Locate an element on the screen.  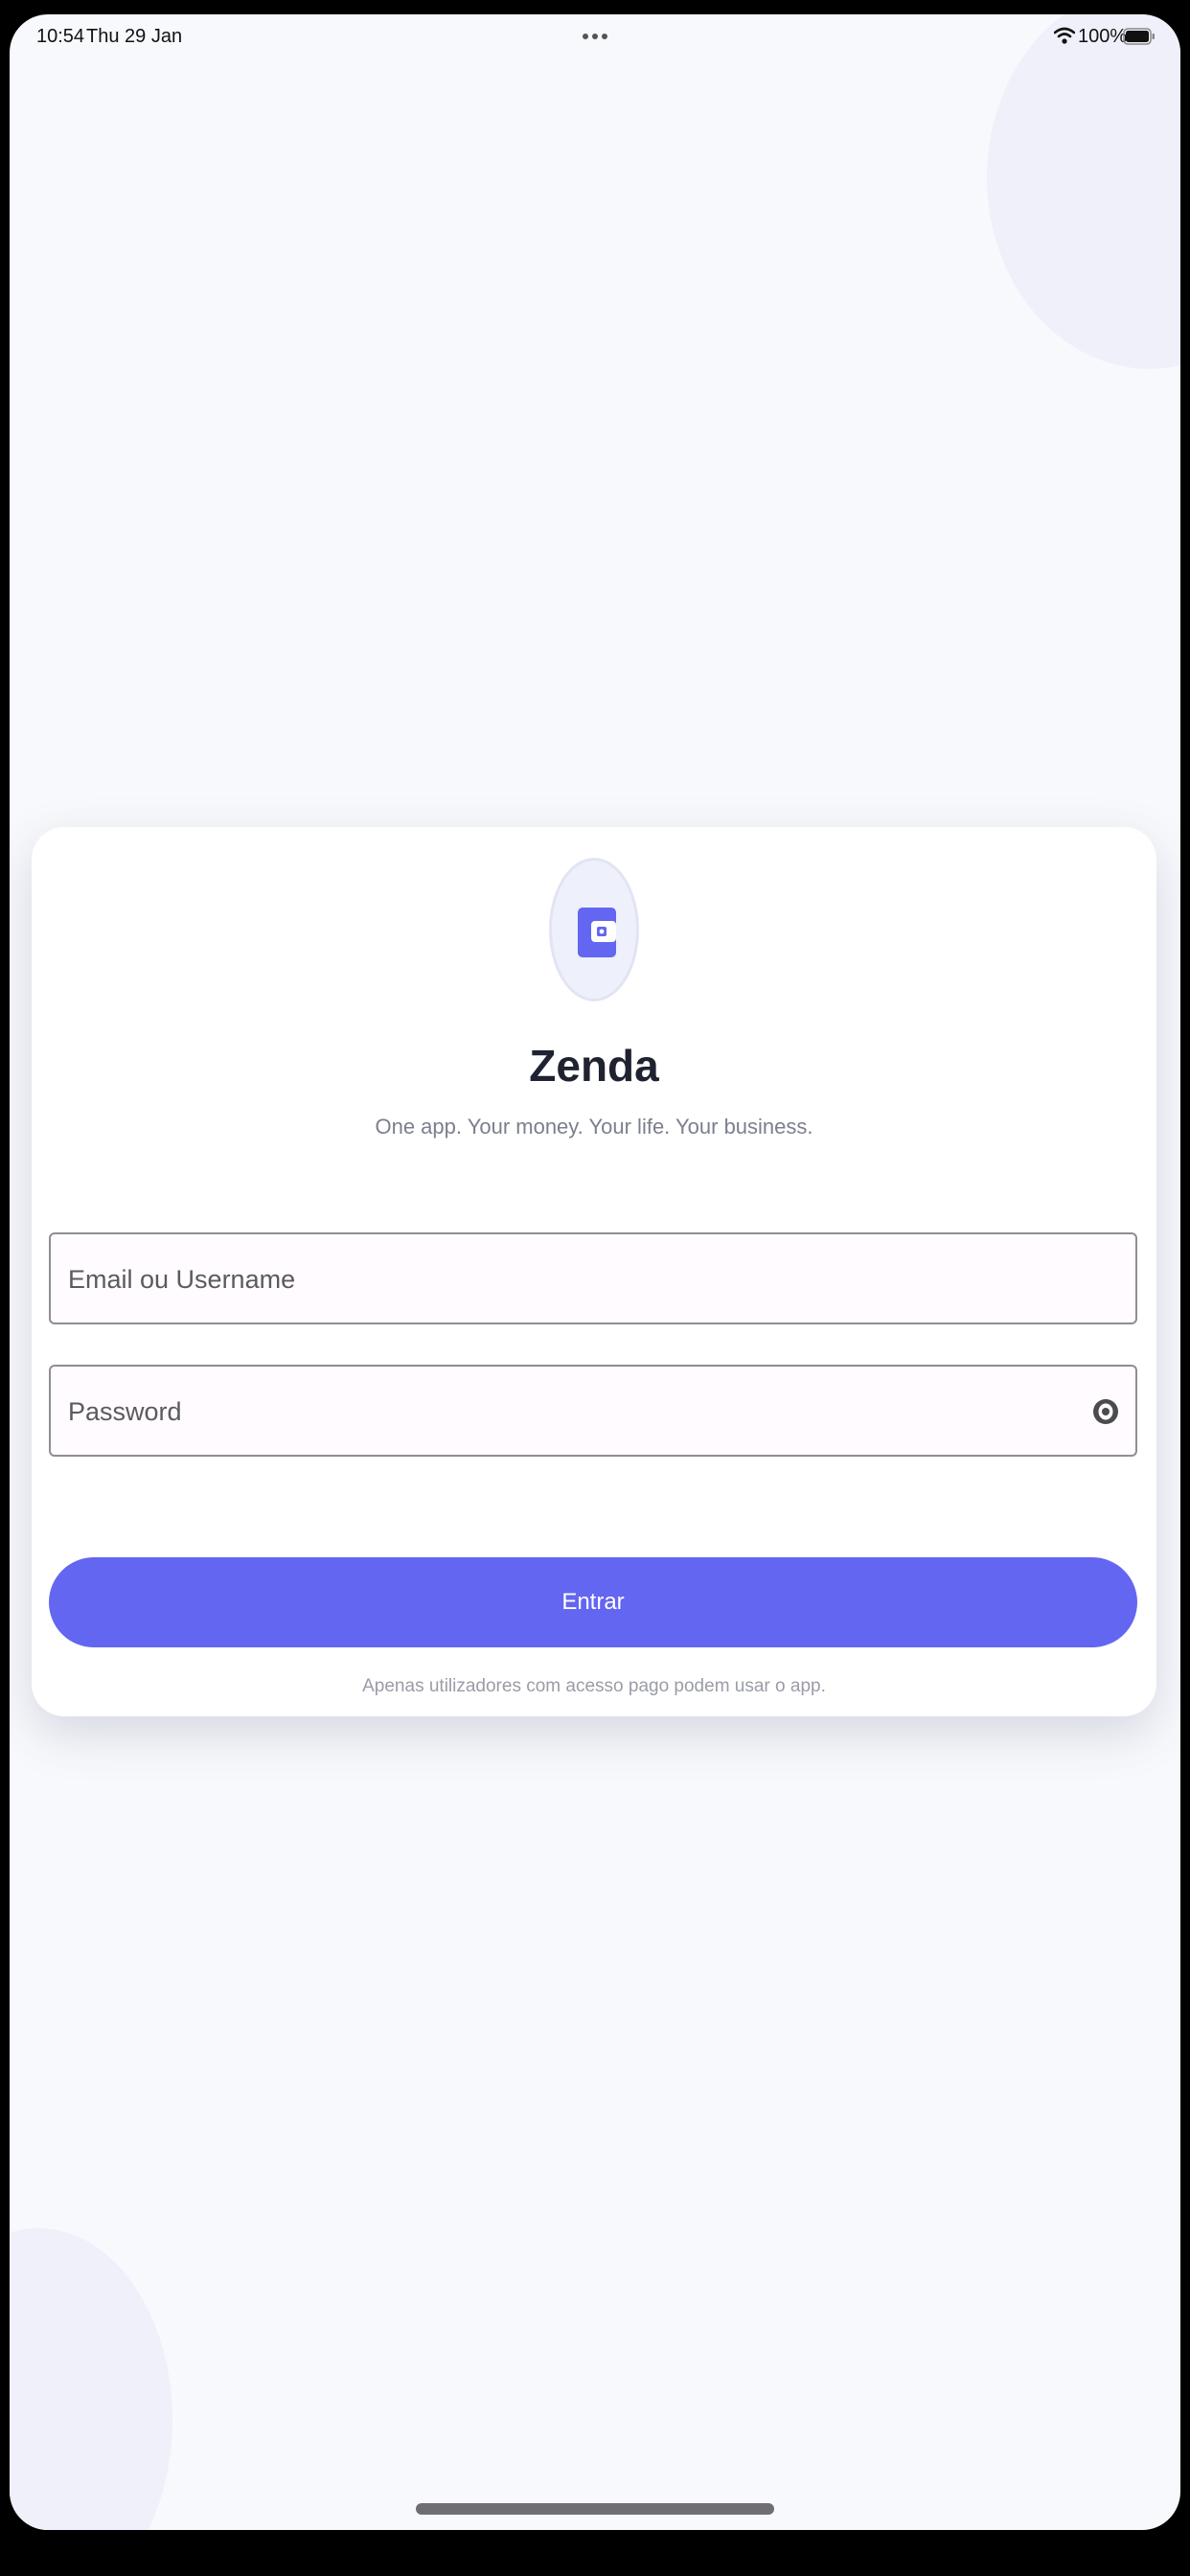
more-dots-icon is located at coordinates (595, 37).